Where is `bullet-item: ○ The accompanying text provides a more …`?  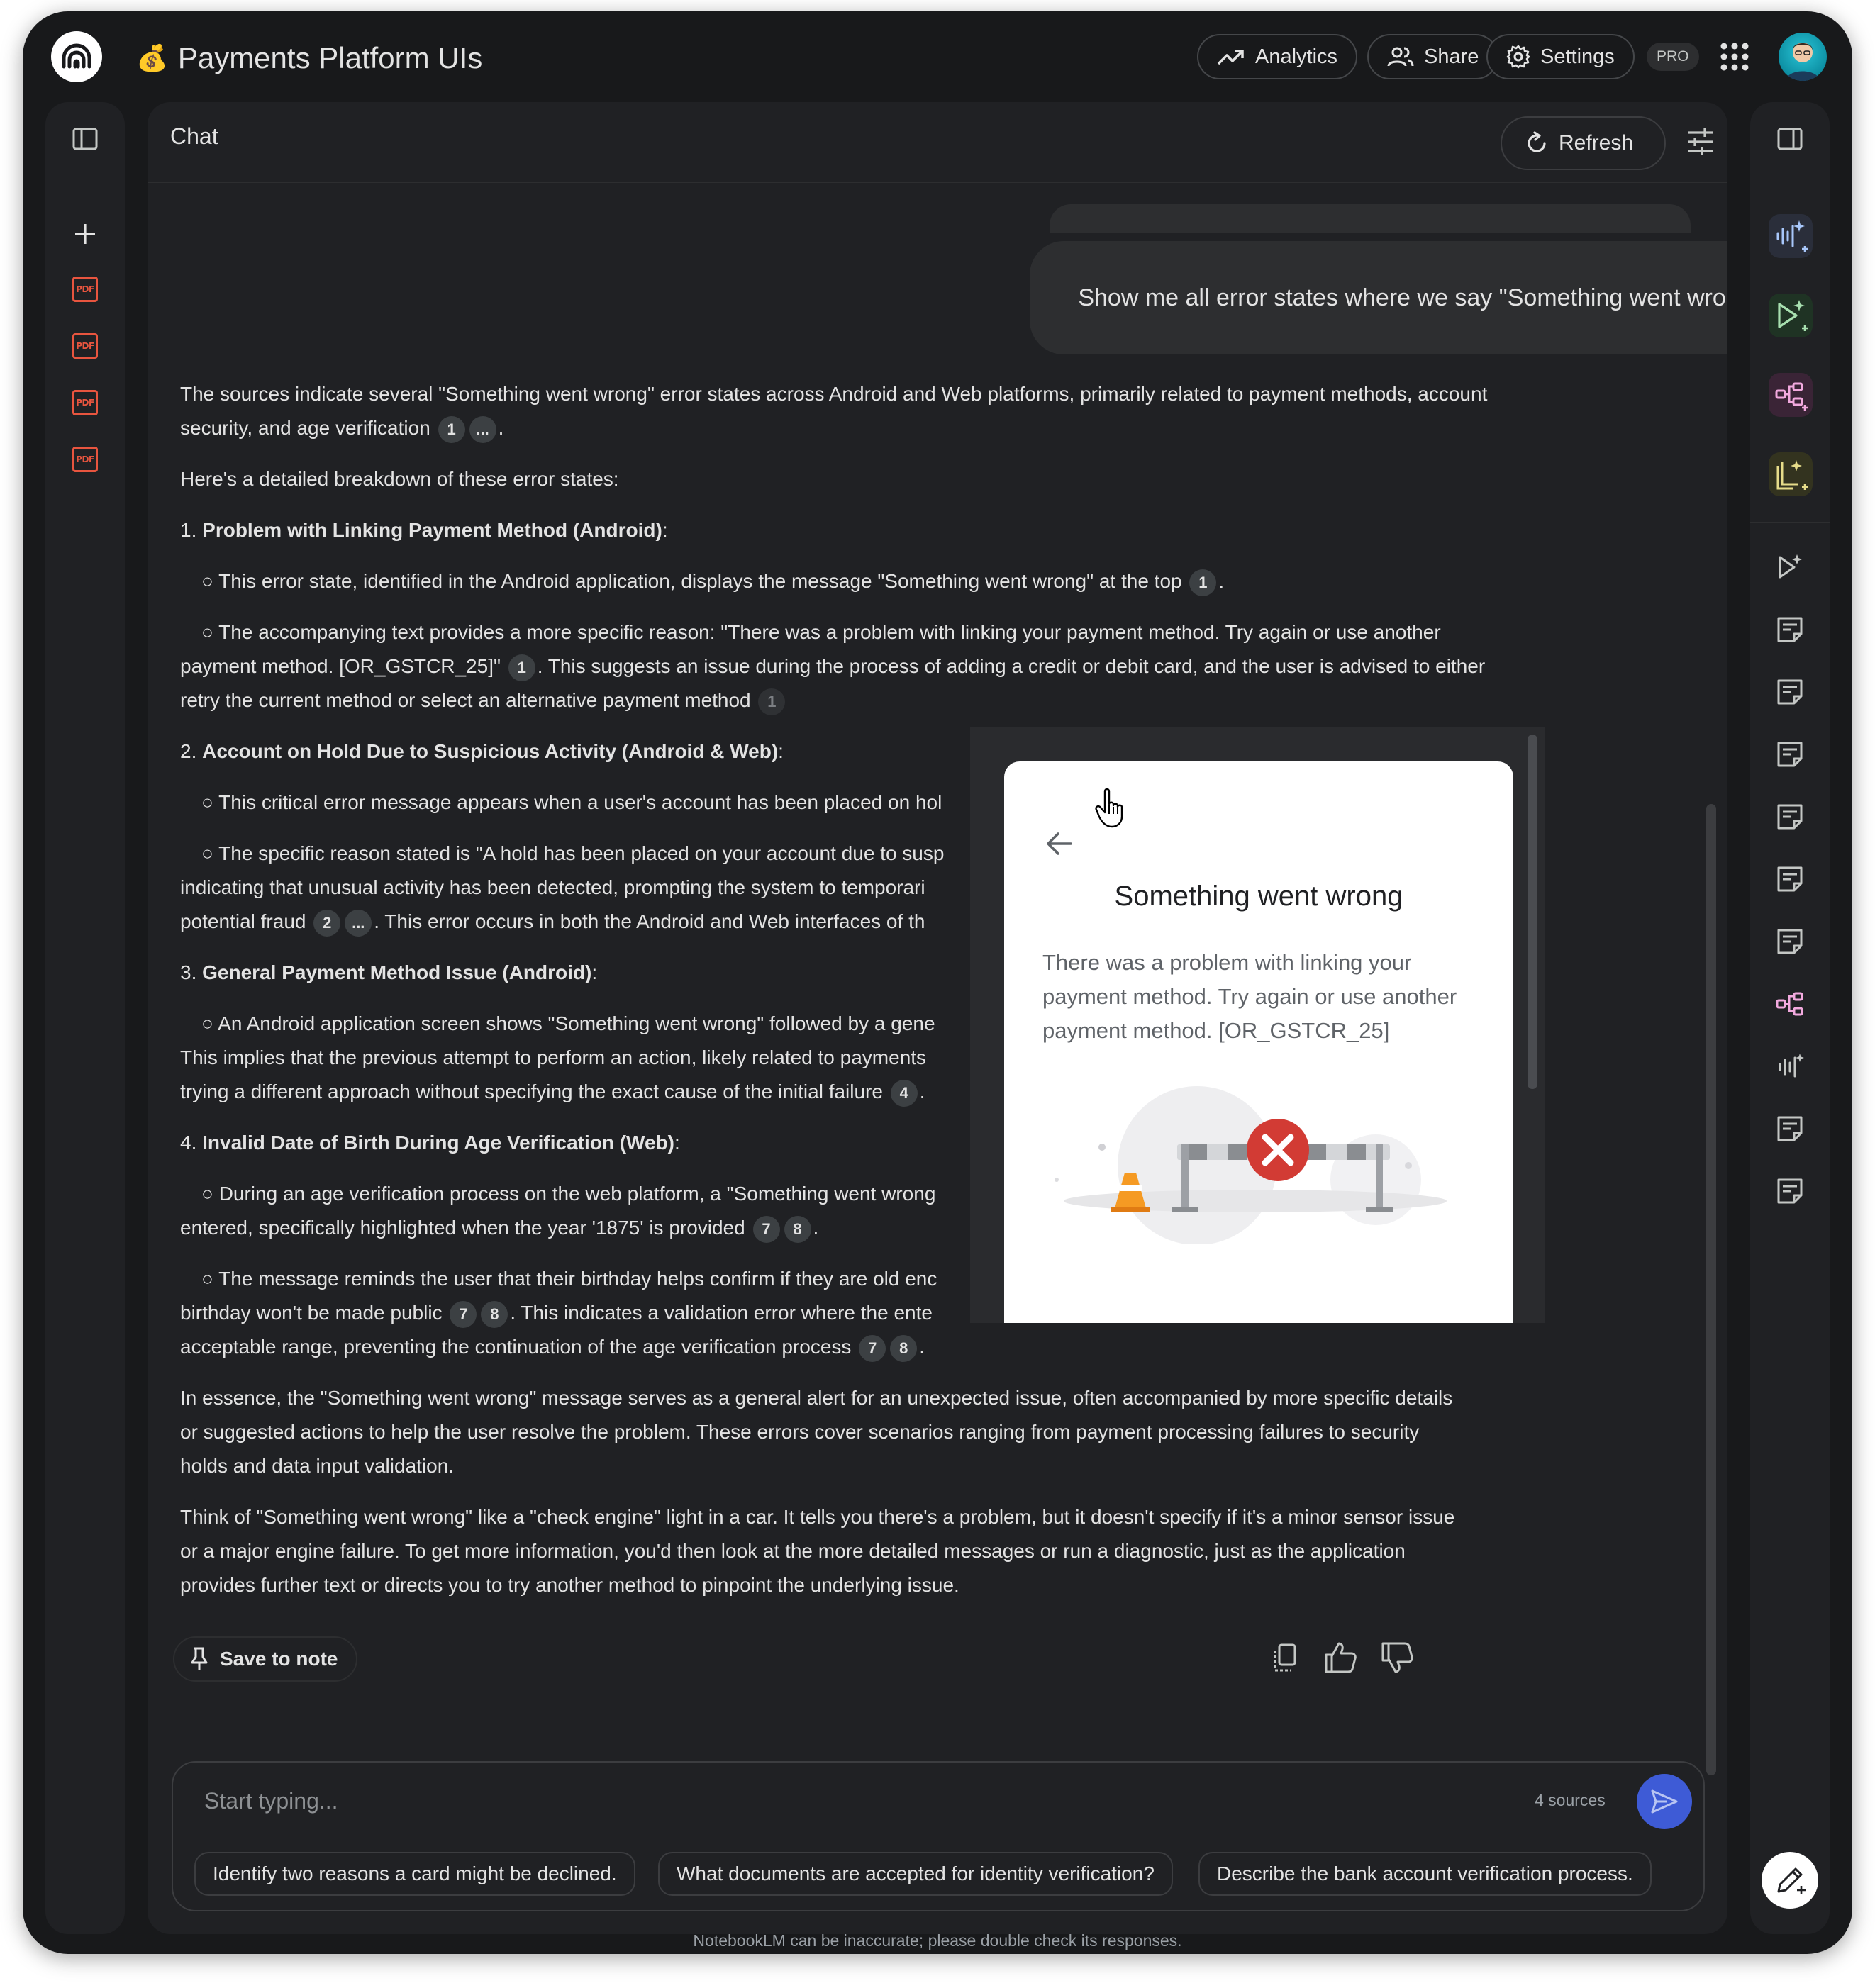
bullet-item: ○ The accompanying text provides a more … is located at coordinates (846, 666).